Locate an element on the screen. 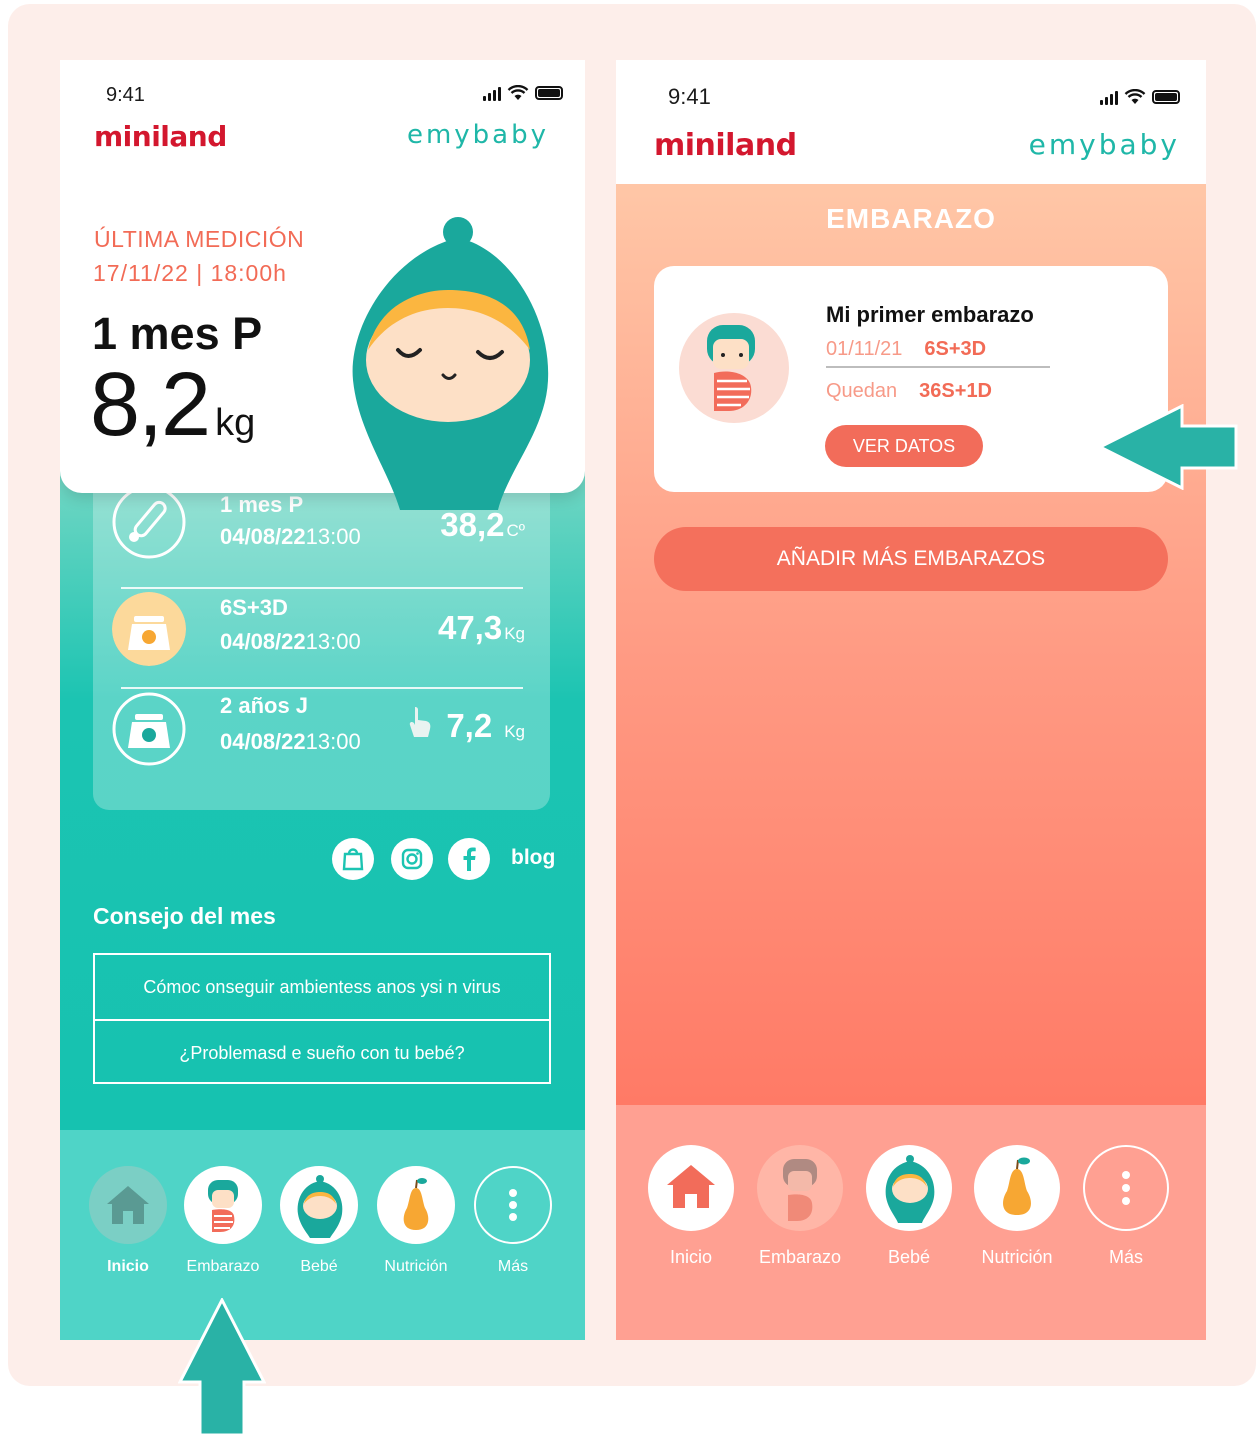 This screenshot has height=1435, width=1258. tap-hand-icon is located at coordinates (420, 722).